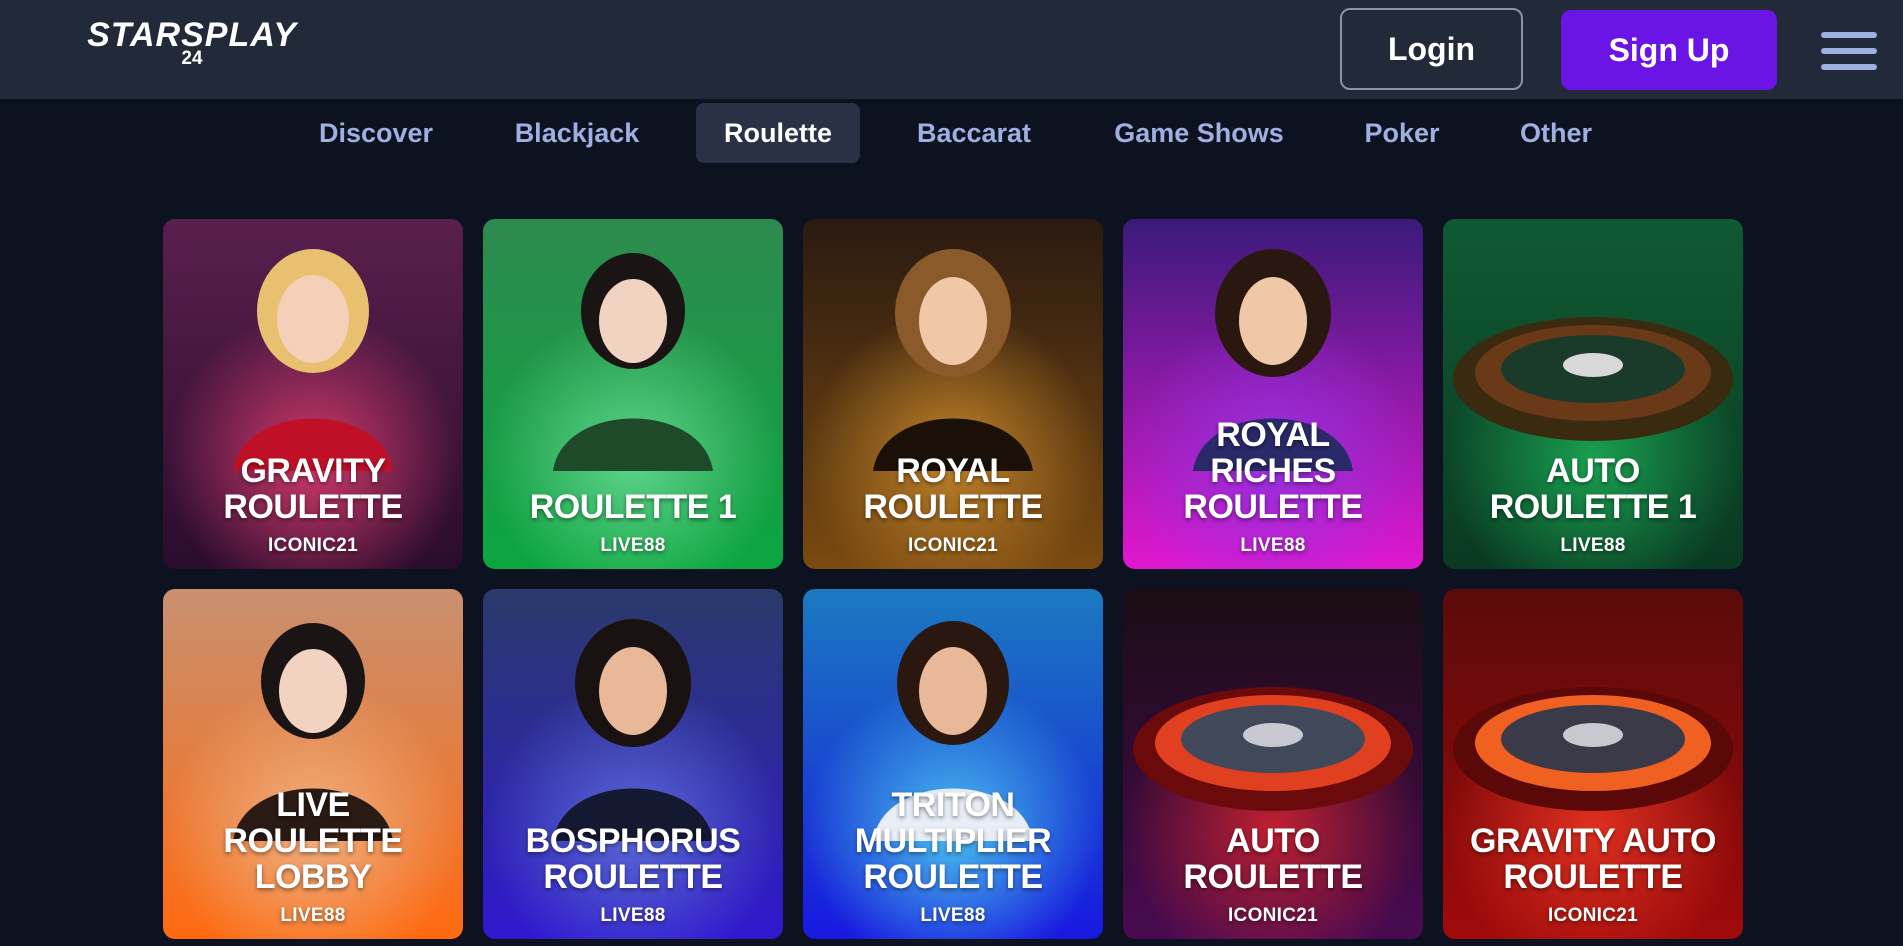 This screenshot has width=1903, height=946. I want to click on card-caption: TRITON MULTIPLIER ROULETTE LIVE88, so click(953, 857).